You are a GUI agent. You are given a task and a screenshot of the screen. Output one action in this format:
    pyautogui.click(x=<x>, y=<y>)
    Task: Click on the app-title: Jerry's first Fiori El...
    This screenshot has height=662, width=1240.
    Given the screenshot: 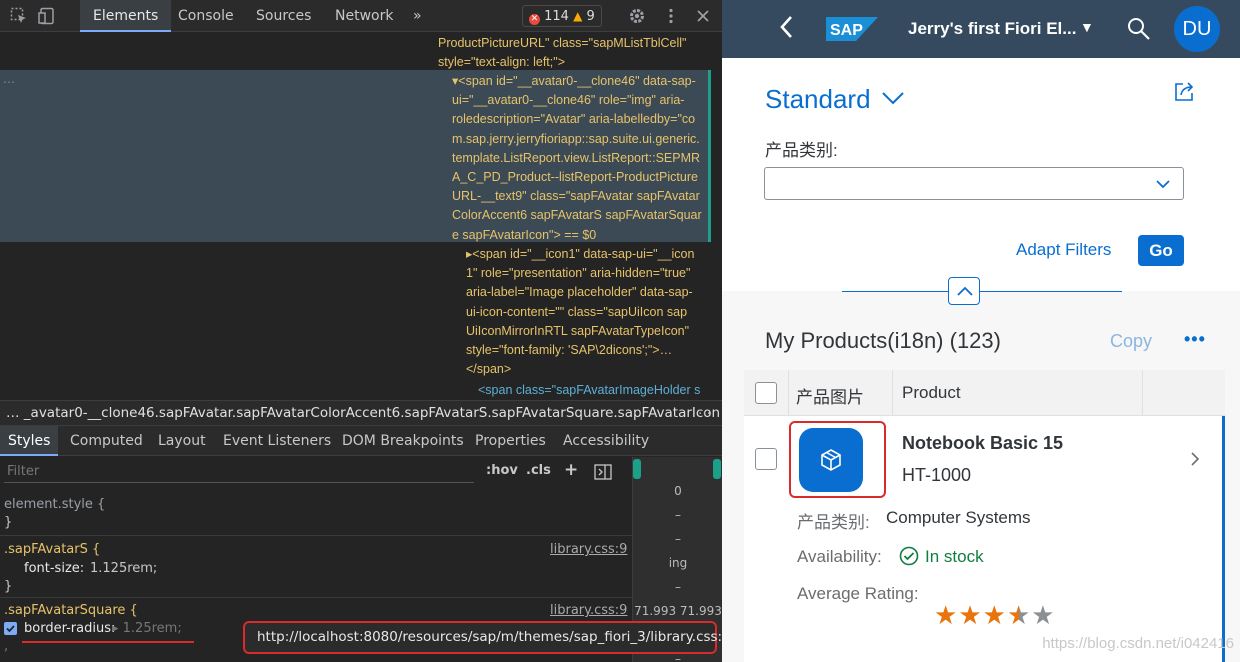 What is the action you would take?
    pyautogui.click(x=992, y=29)
    